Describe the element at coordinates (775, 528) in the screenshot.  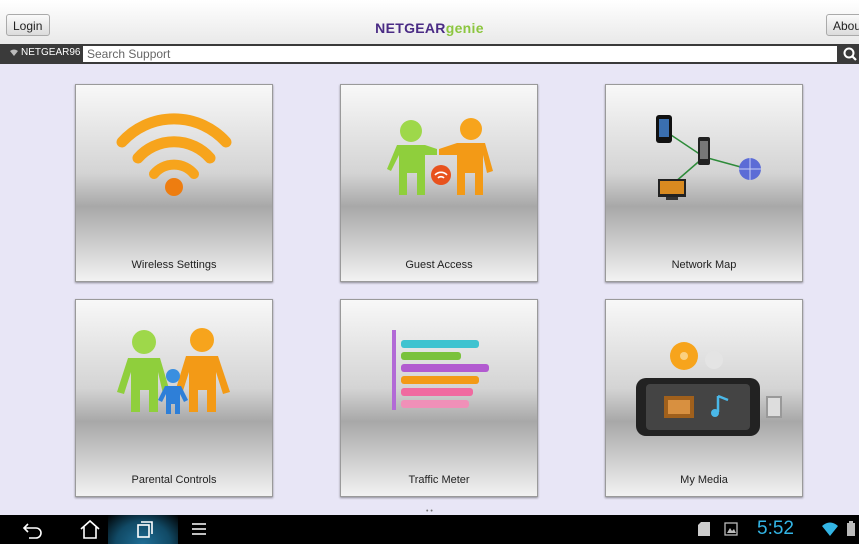
I see `clock: 5:52` at that location.